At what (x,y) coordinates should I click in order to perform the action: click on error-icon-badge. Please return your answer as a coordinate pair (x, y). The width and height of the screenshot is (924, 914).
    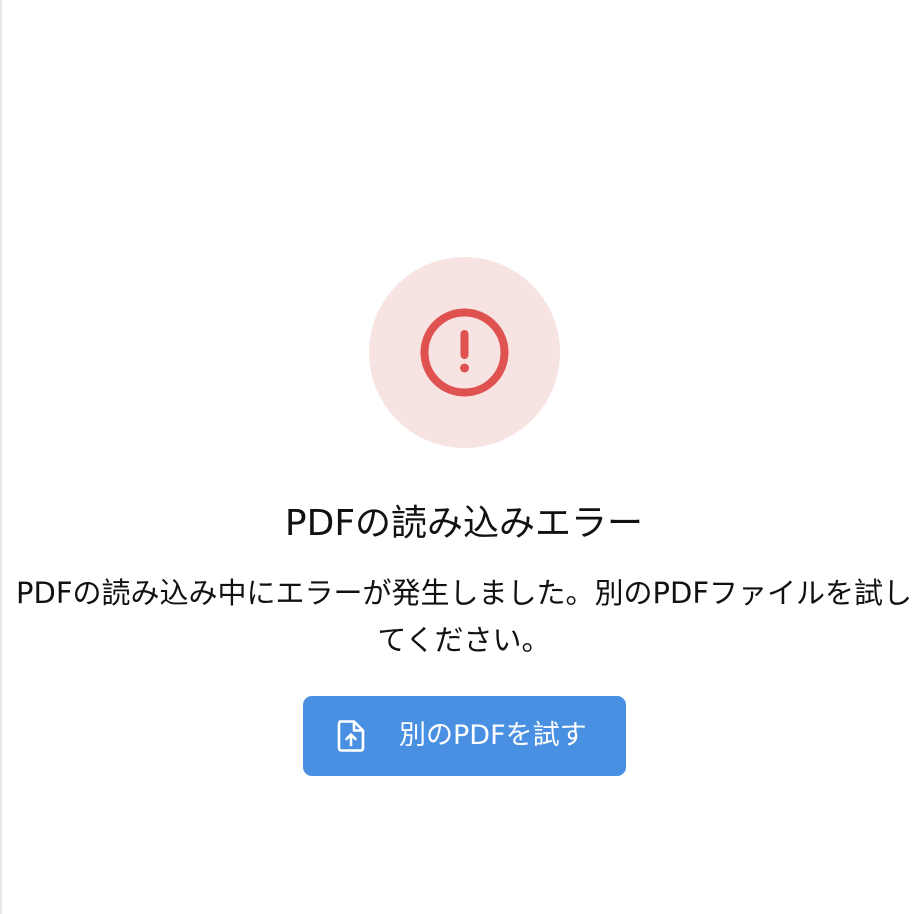
    Looking at the image, I should click on (464, 352).